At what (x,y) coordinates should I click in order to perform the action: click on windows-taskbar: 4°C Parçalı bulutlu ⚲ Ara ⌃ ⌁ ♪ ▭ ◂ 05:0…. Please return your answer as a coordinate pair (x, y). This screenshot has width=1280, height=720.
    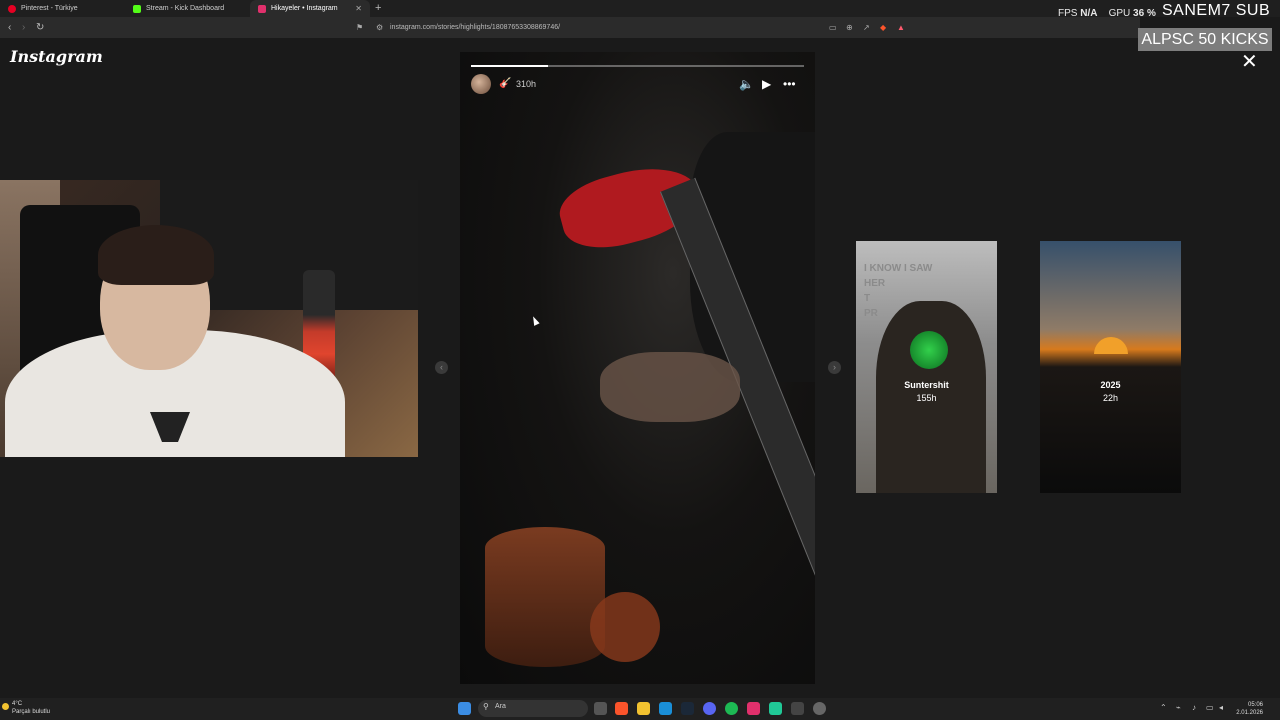
    Looking at the image, I should click on (640, 709).